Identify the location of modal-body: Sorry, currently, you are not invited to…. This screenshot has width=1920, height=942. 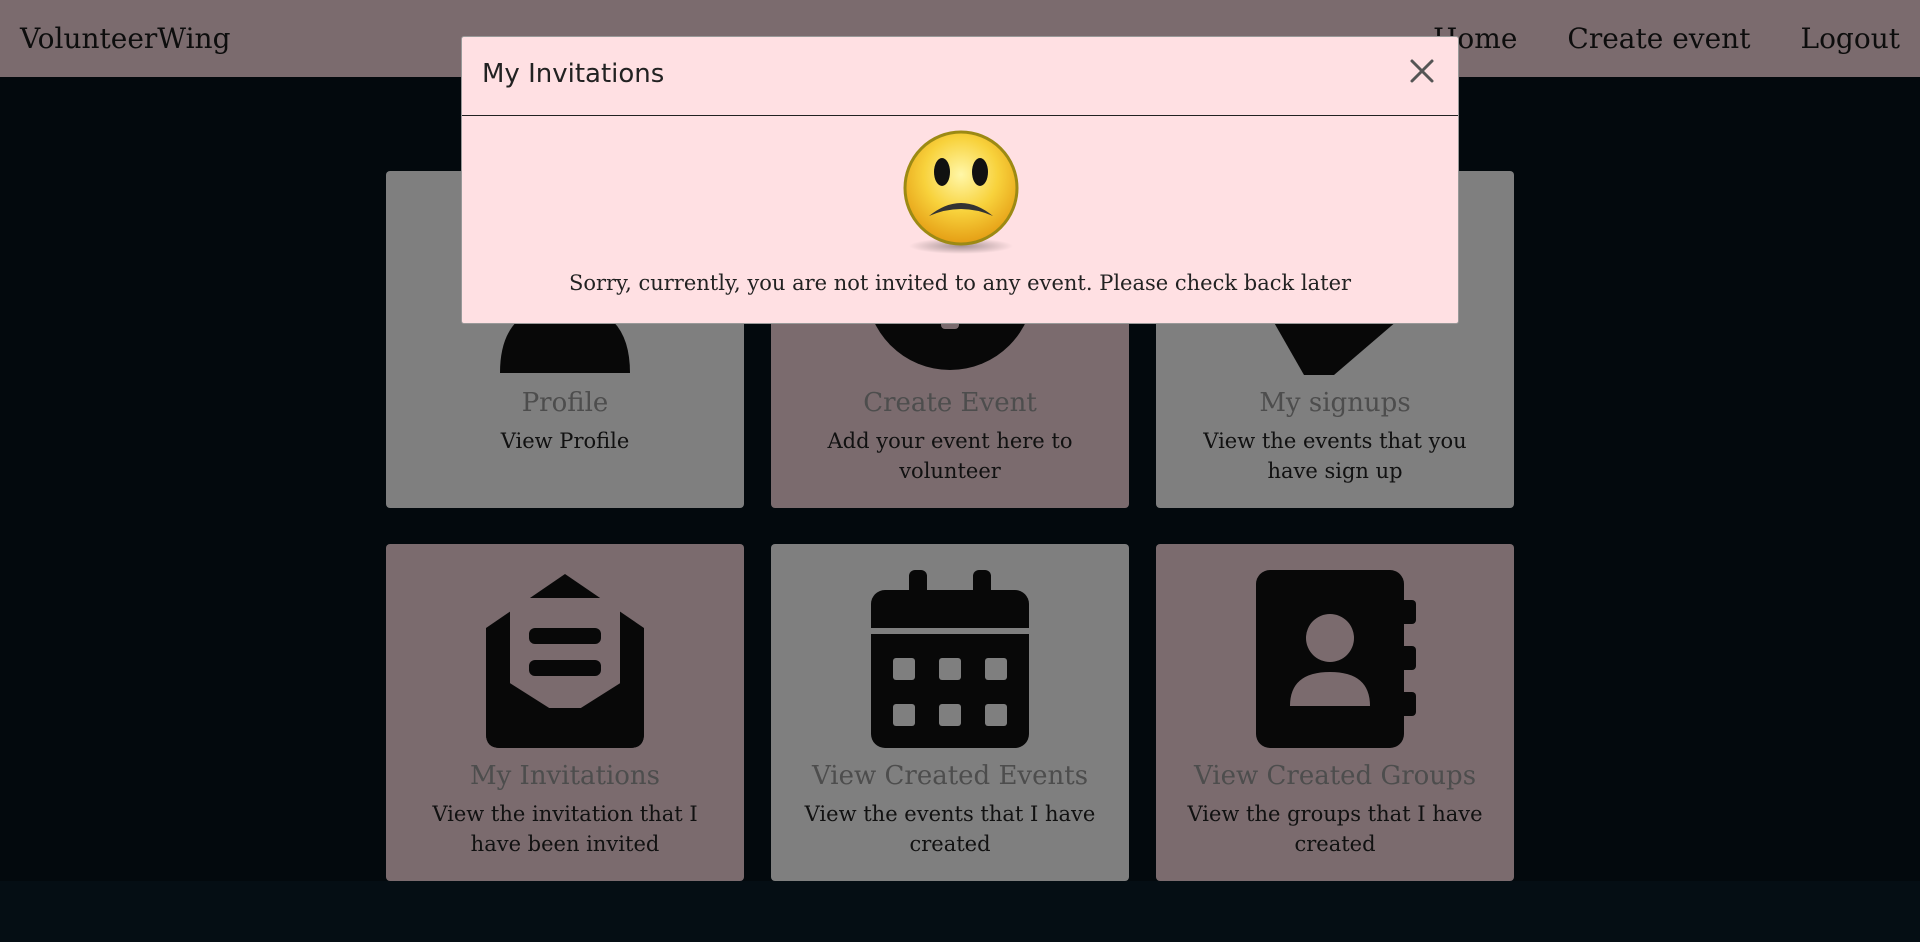
(960, 219).